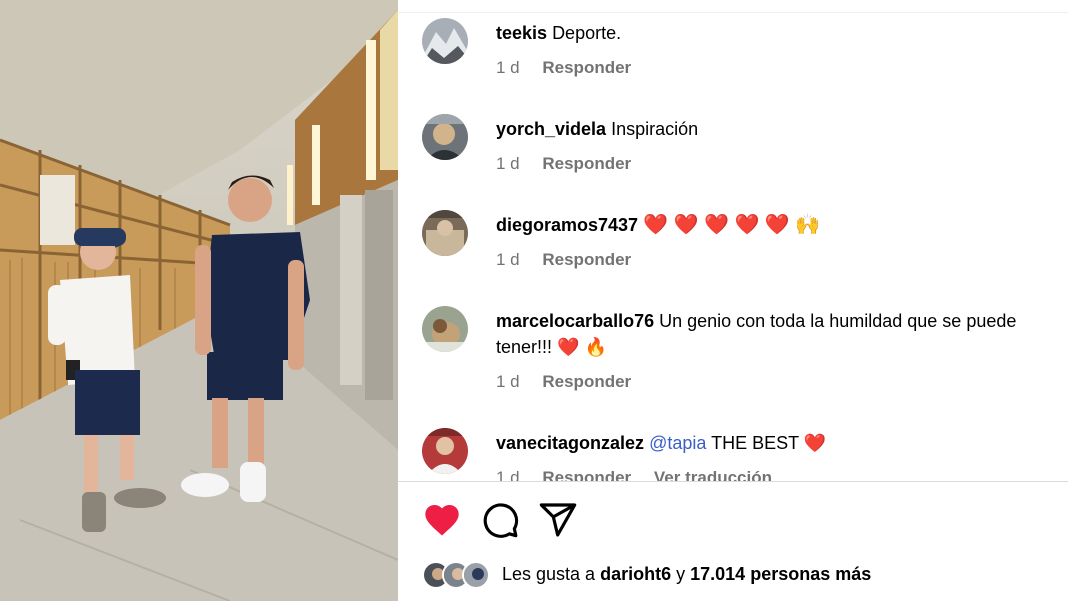 The height and width of the screenshot is (601, 1068). What do you see at coordinates (587, 33) in the screenshot?
I see `comment-body: Deporte.` at bounding box center [587, 33].